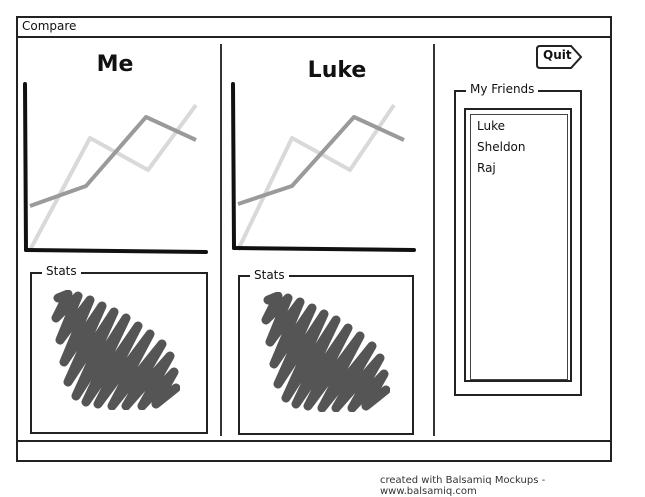 The height and width of the screenshot is (497, 645). Describe the element at coordinates (115, 64) in the screenshot. I see `me-name: Me` at that location.